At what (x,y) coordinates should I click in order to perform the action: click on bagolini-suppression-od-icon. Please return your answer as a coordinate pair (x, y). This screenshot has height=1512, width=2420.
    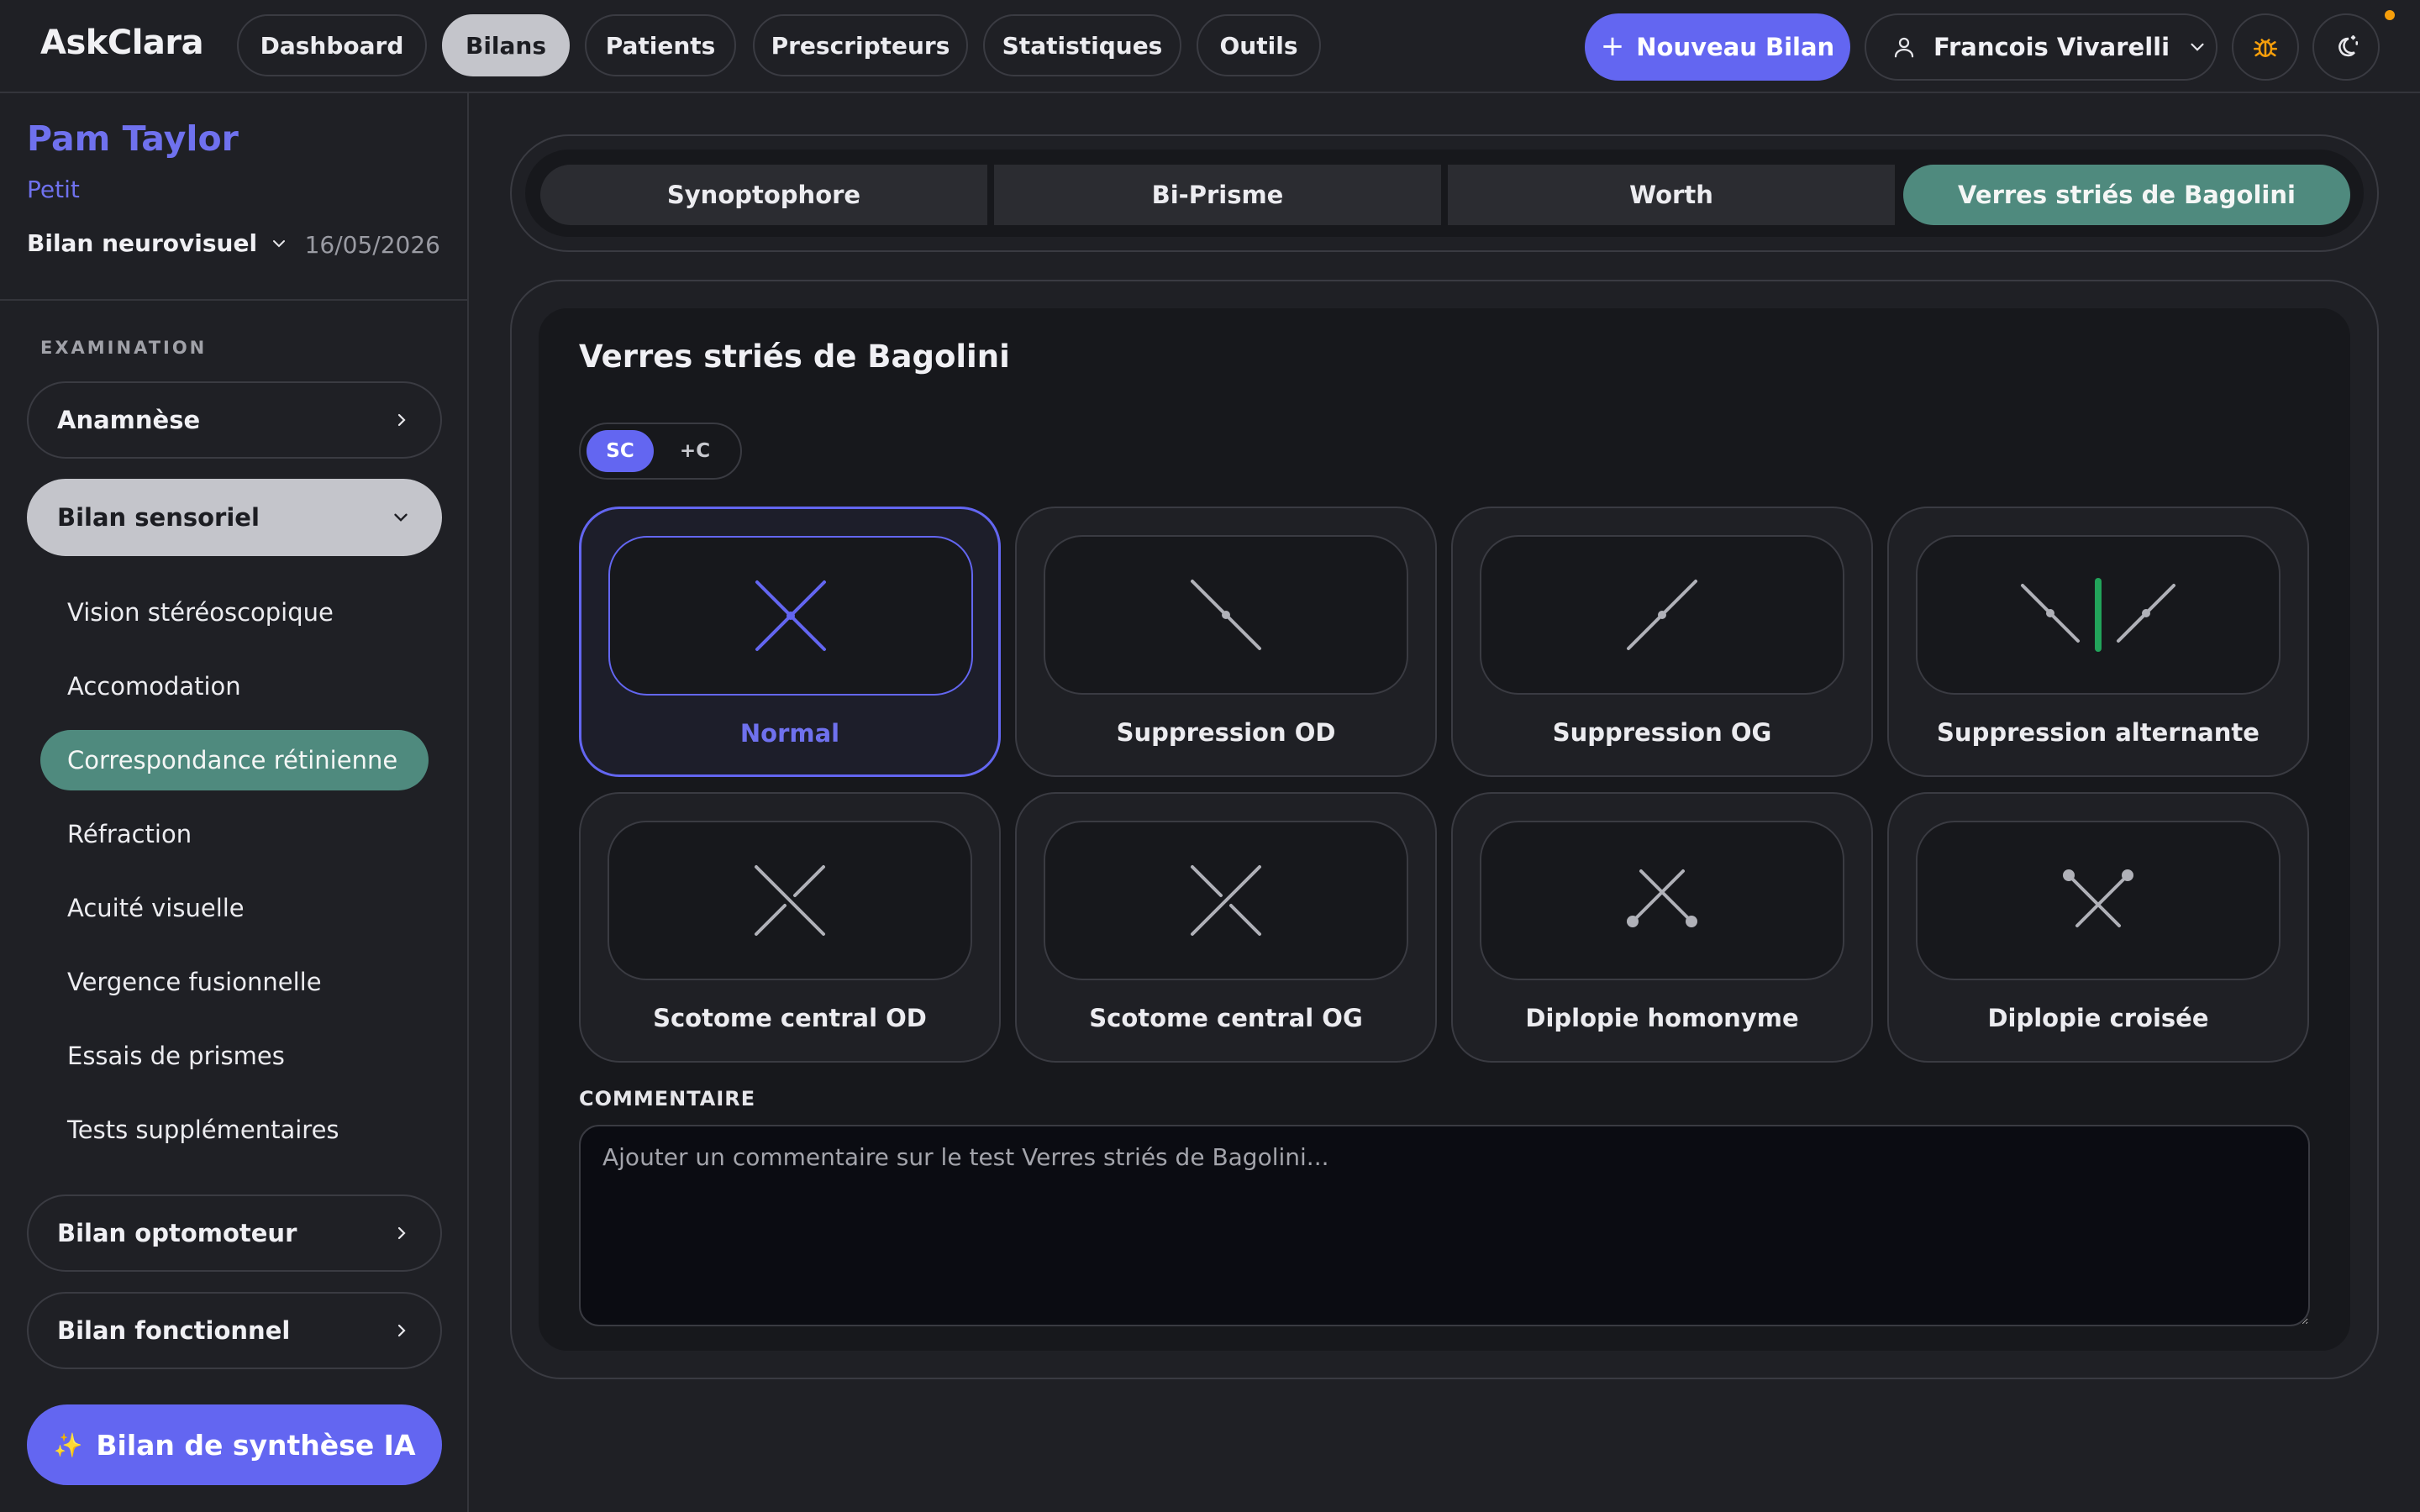
    Looking at the image, I should click on (1226, 615).